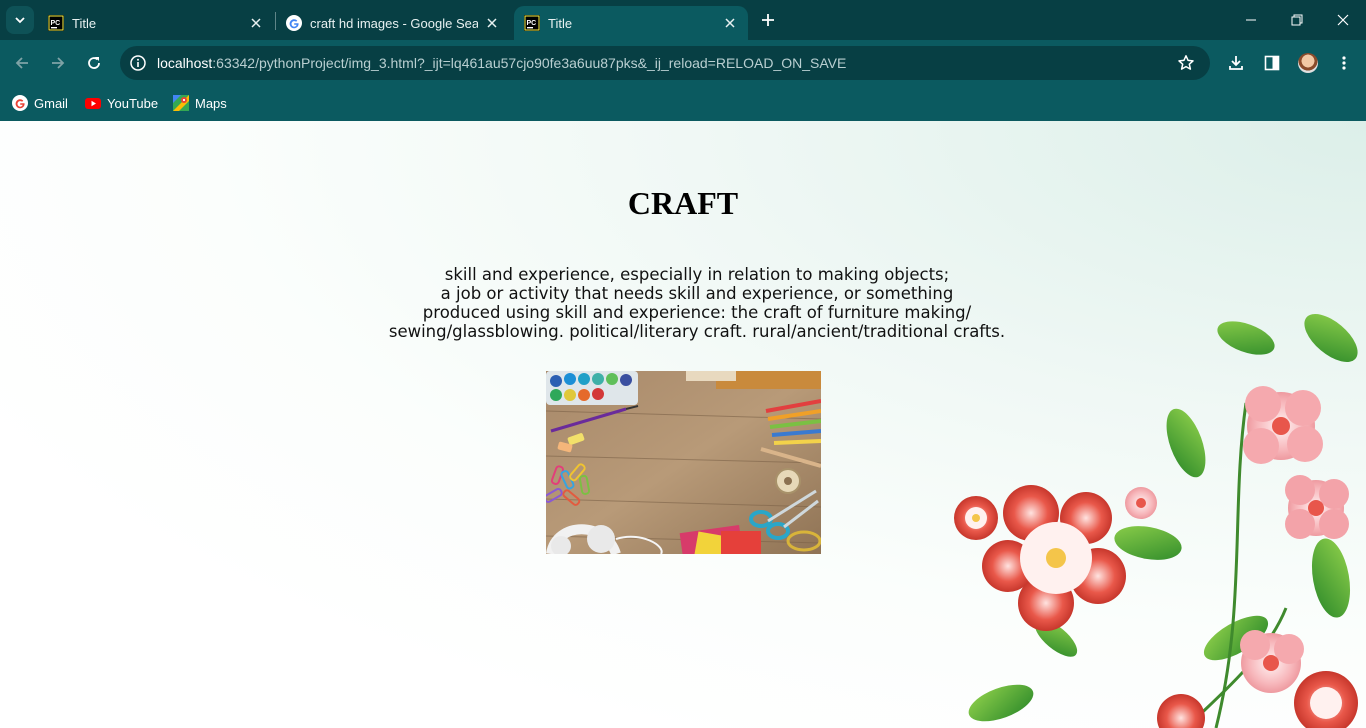  I want to click on download-button, so click(1236, 63).